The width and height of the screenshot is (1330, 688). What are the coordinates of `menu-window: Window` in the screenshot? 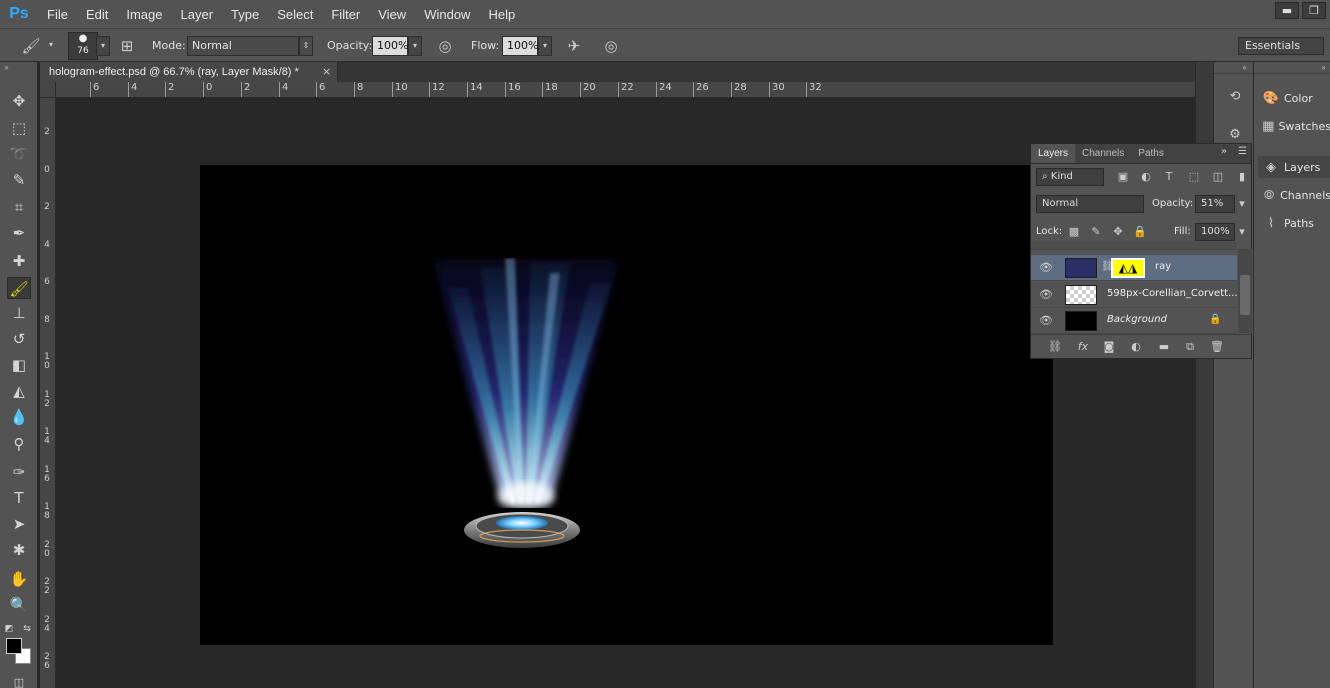 It's located at (447, 14).